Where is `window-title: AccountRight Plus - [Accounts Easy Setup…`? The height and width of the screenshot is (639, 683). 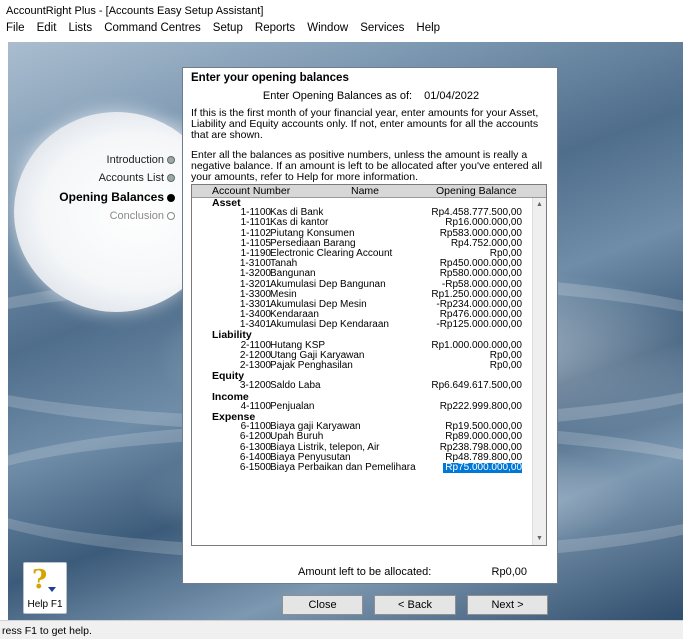 window-title: AccountRight Plus - [Accounts Easy Setup… is located at coordinates (341, 10).